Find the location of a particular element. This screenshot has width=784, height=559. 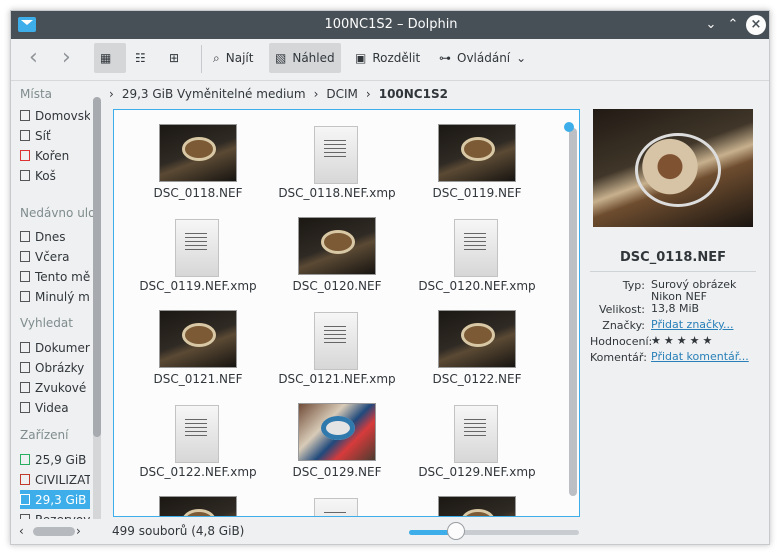

sidebar-item-yesterday: Včera is located at coordinates (55, 256).